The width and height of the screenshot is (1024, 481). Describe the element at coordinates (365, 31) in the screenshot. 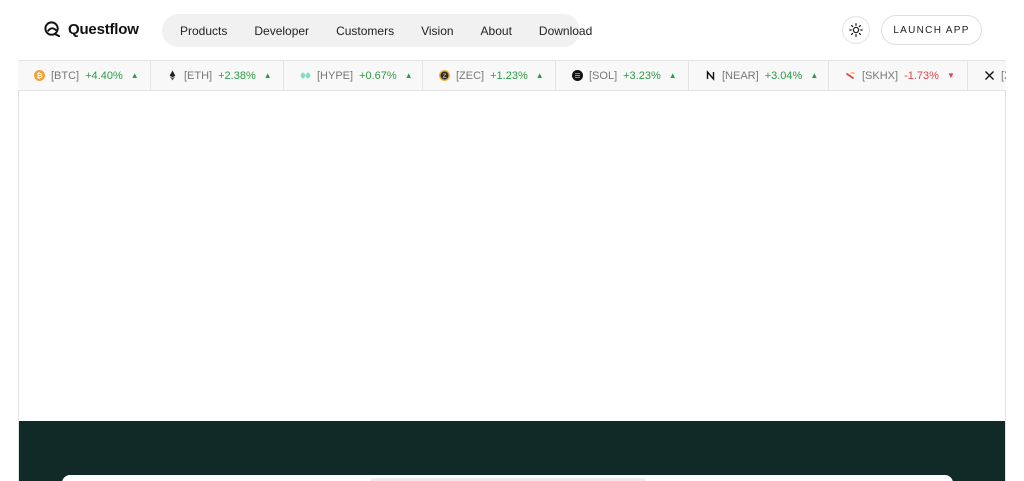

I see `nav-customers: Customers` at that location.